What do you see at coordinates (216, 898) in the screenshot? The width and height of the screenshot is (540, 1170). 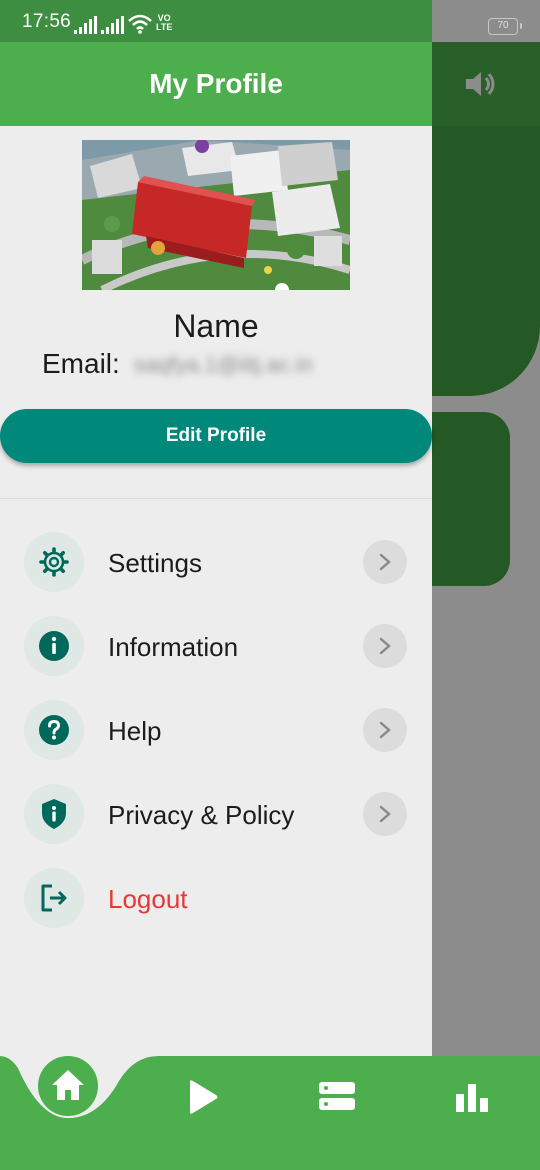 I see `menu-item-logout: Logout` at bounding box center [216, 898].